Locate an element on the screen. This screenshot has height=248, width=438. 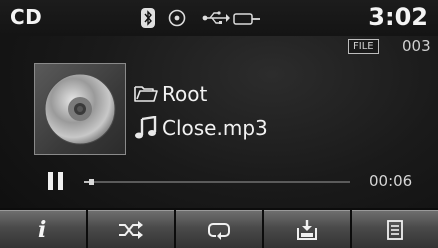
progress-bar is located at coordinates (217, 182).